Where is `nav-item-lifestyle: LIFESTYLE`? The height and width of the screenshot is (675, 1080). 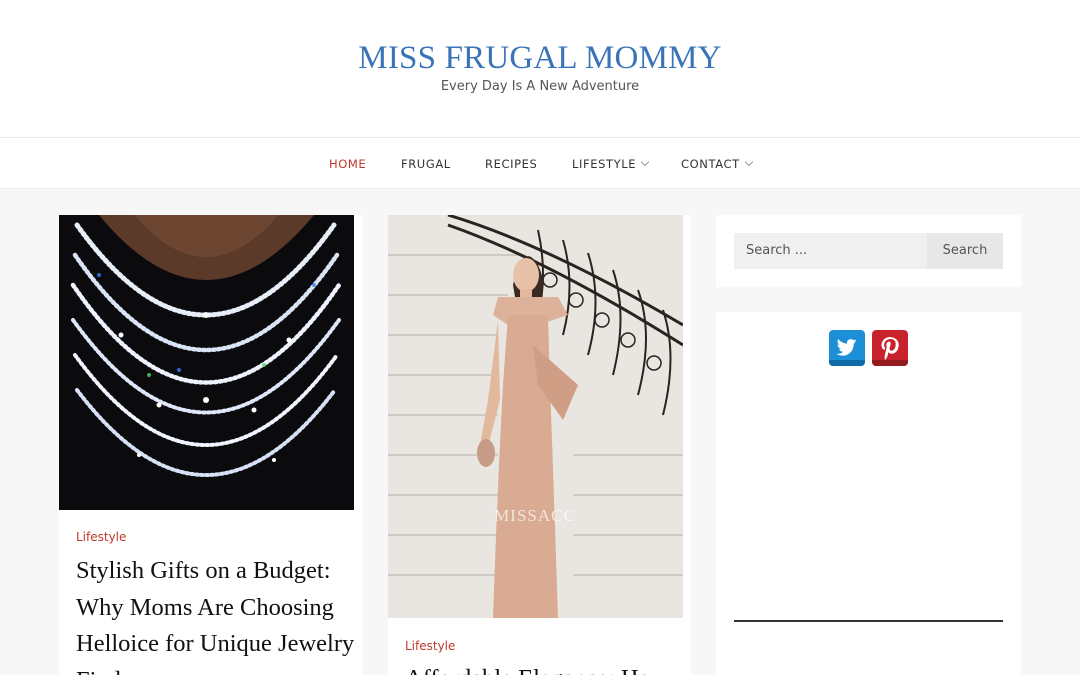 nav-item-lifestyle: LIFESTYLE is located at coordinates (611, 164).